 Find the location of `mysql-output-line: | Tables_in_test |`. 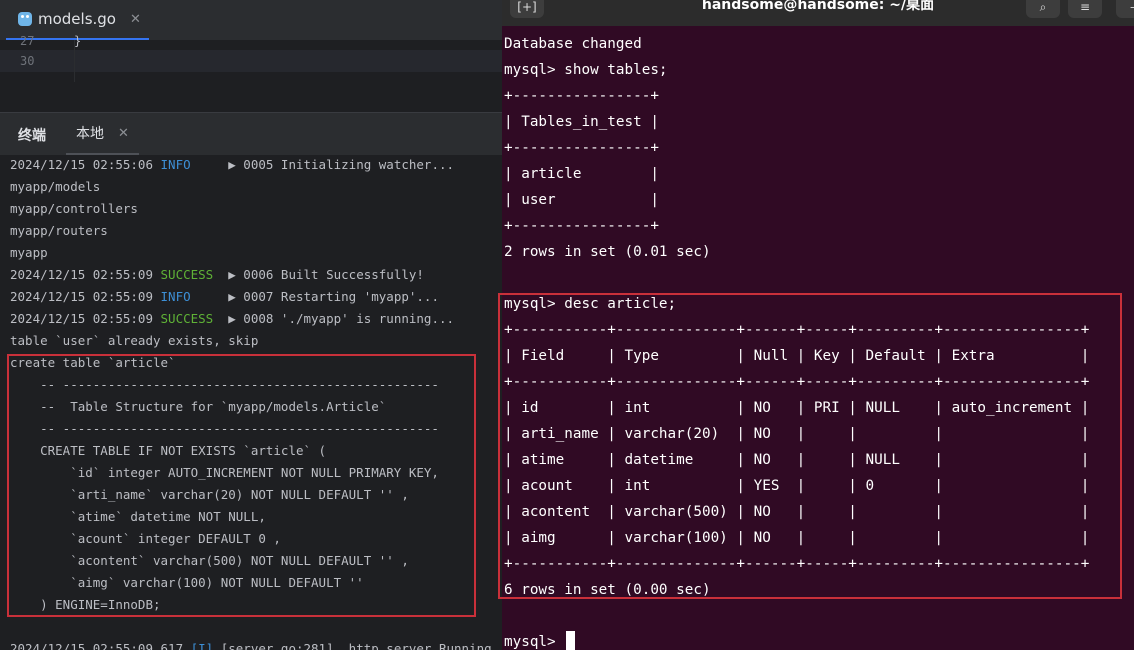

mysql-output-line: | Tables_in_test | is located at coordinates (819, 122).